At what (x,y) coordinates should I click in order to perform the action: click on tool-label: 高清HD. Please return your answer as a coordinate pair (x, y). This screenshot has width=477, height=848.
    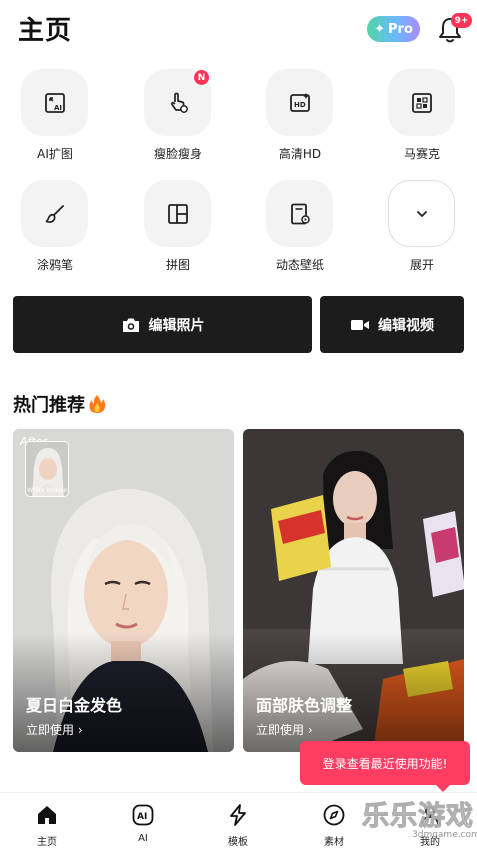
    Looking at the image, I should click on (300, 154).